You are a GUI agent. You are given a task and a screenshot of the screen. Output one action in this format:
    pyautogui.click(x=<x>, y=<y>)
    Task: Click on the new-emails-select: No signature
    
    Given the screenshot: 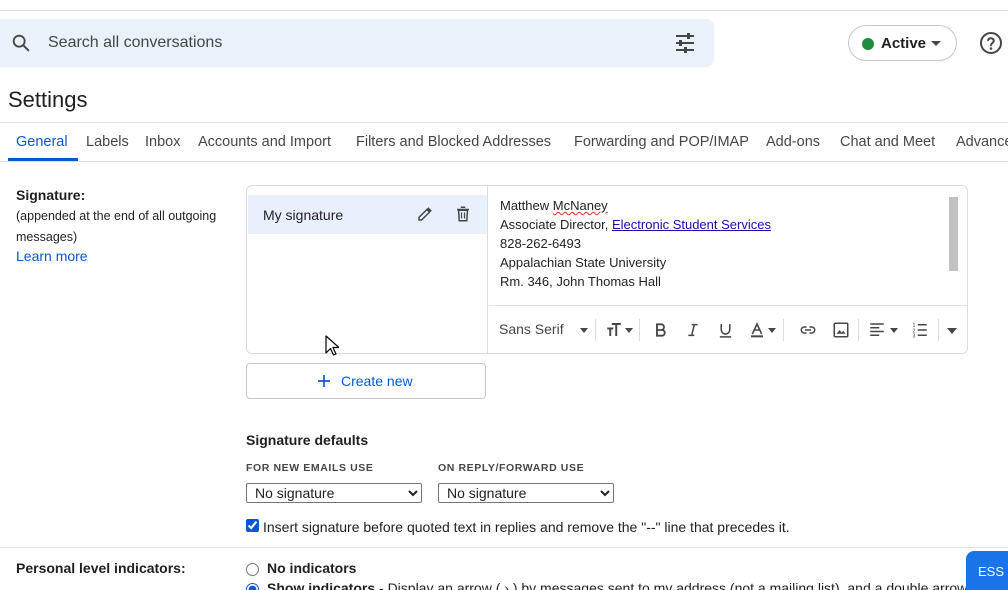 What is the action you would take?
    pyautogui.click(x=334, y=493)
    